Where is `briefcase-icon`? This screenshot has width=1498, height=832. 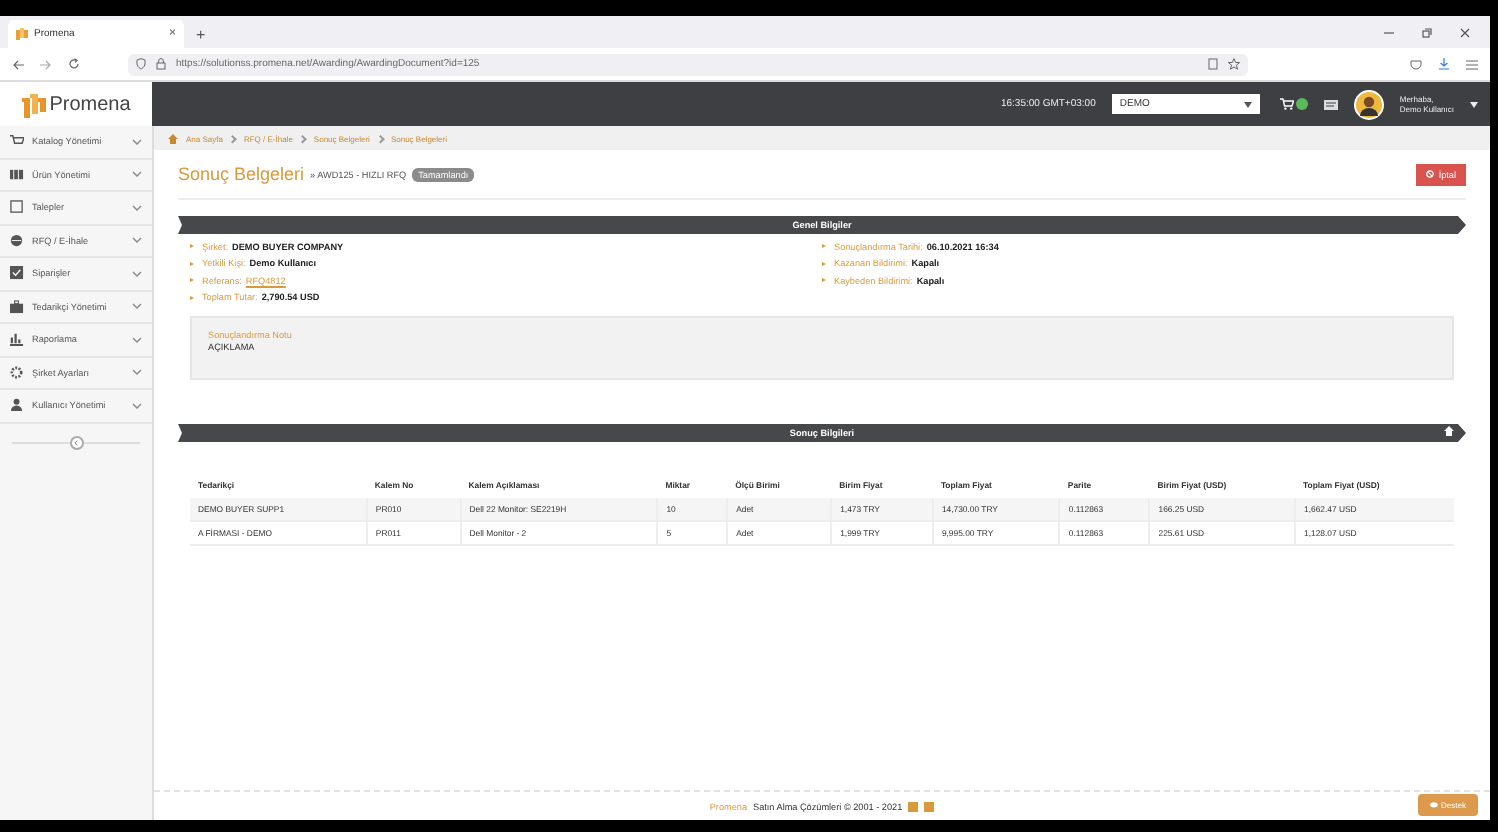
briefcase-icon is located at coordinates (17, 306).